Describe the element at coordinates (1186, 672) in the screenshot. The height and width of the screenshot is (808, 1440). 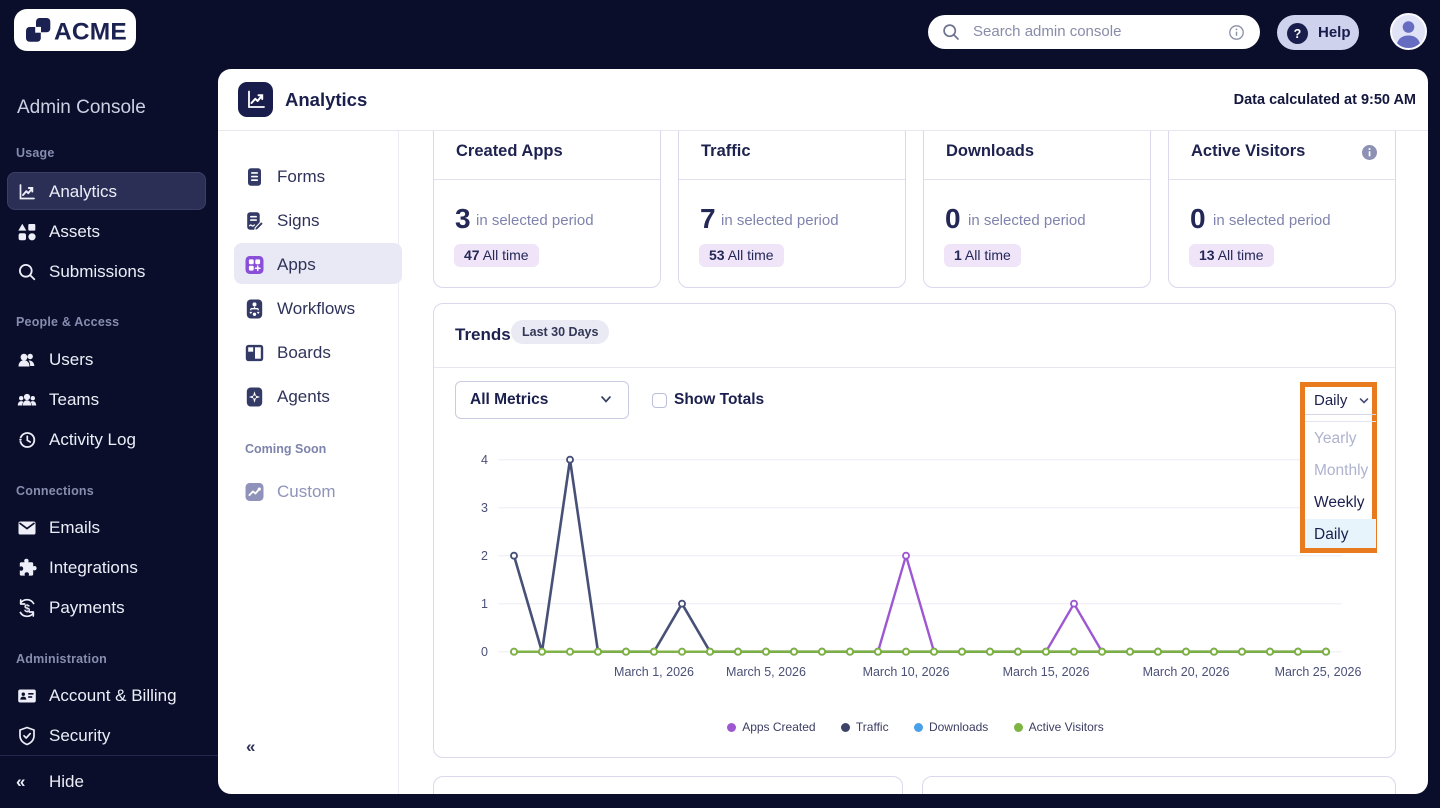
I see `svg-text: March 20, 2026` at that location.